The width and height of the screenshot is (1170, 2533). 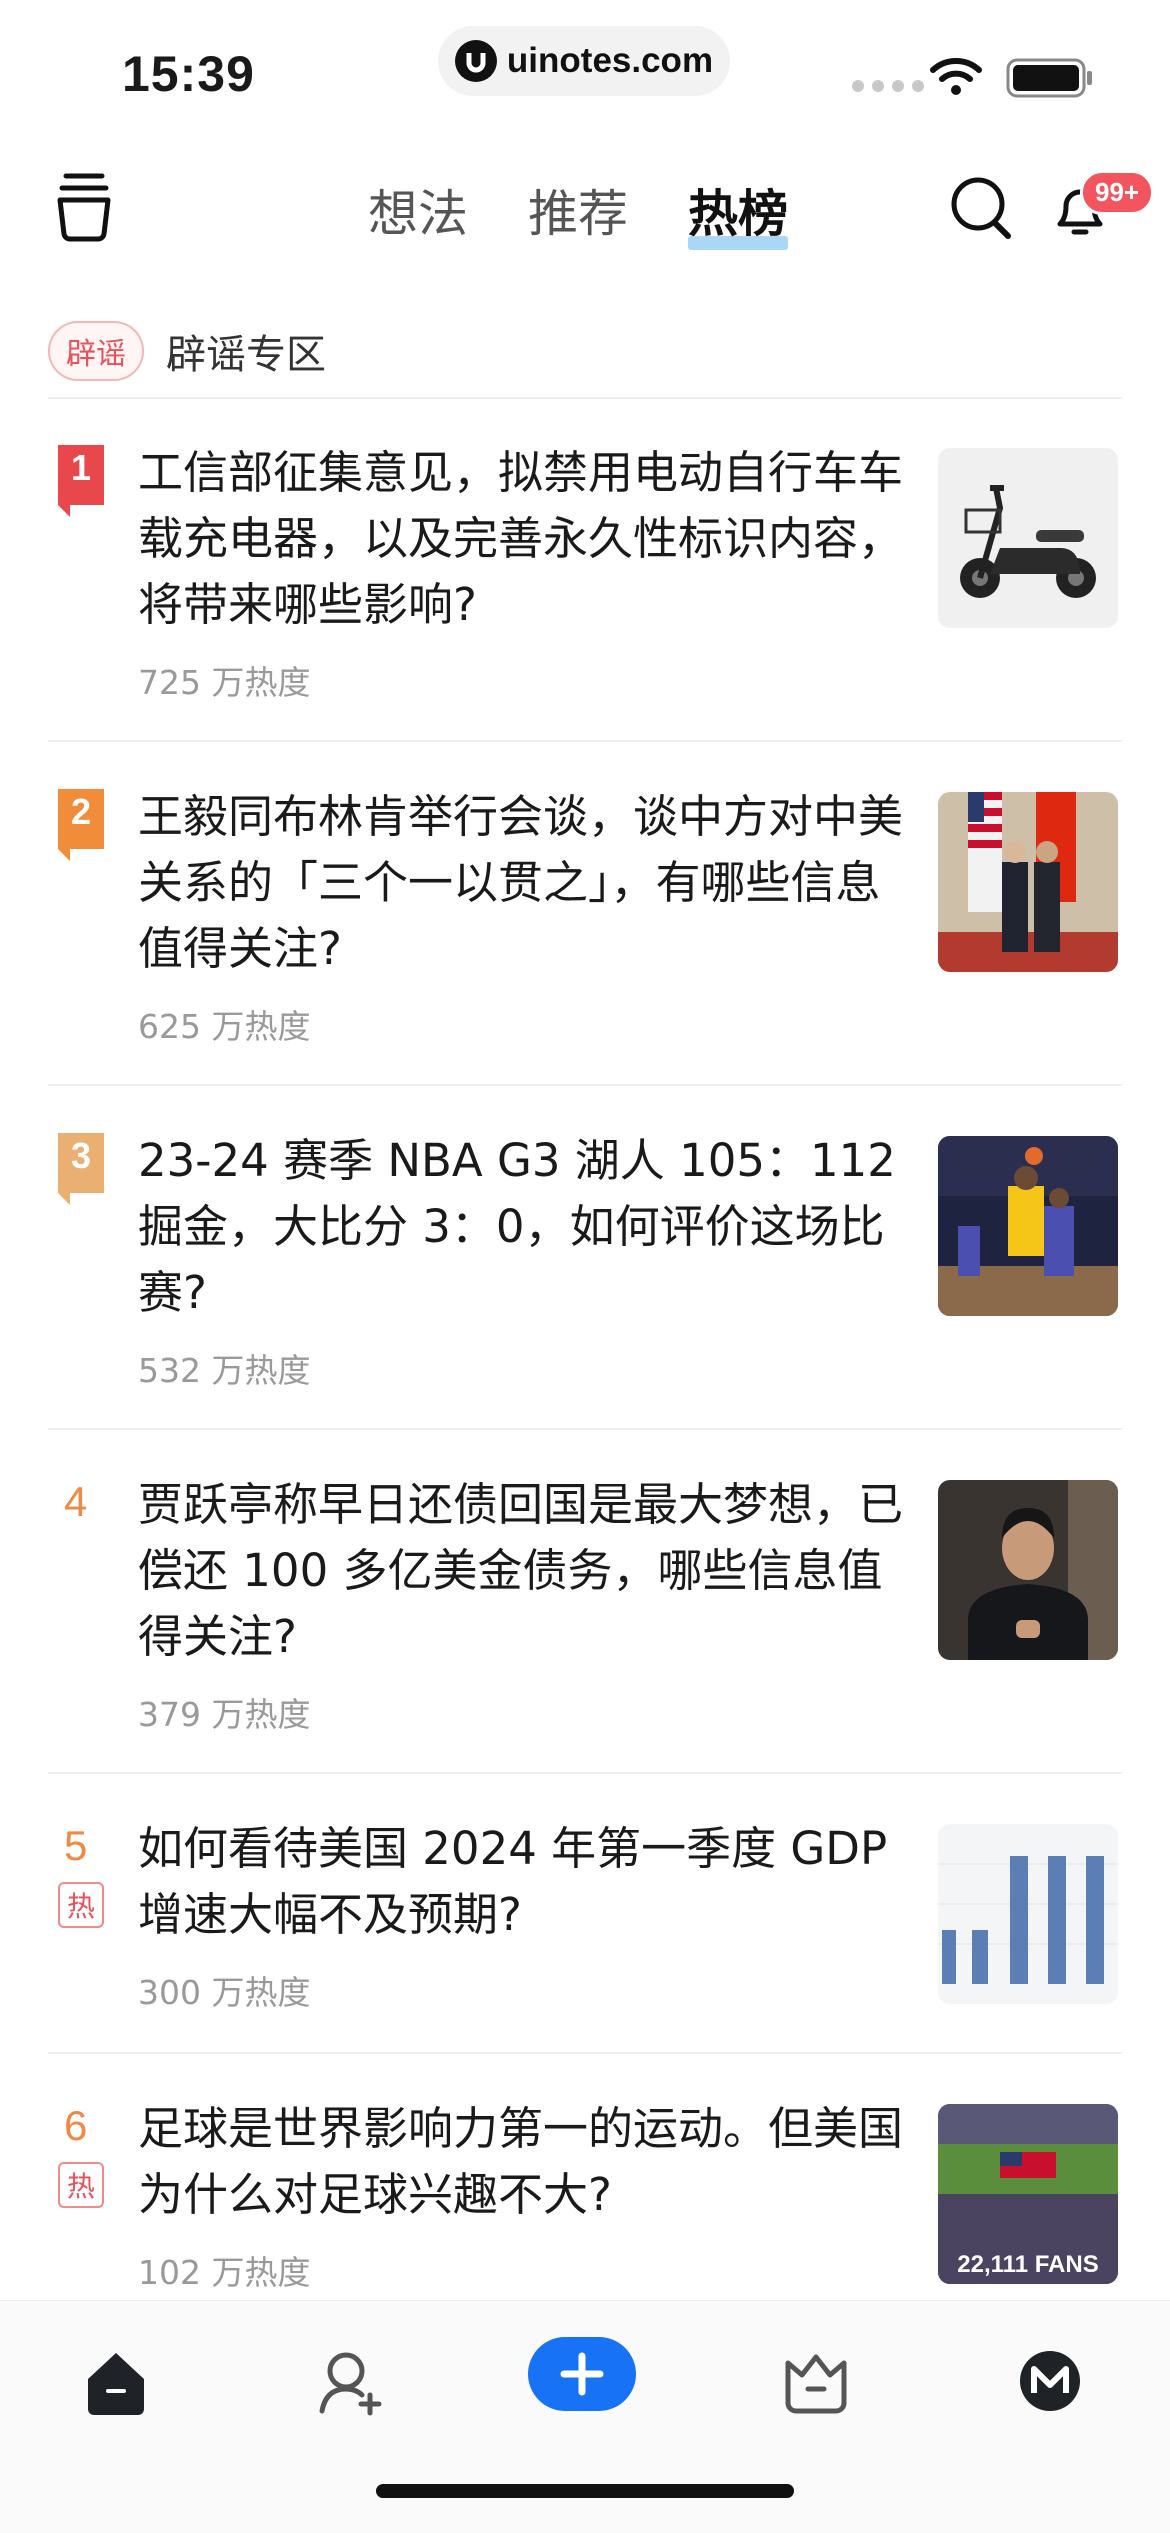 I want to click on plus-icon, so click(x=582, y=2374).